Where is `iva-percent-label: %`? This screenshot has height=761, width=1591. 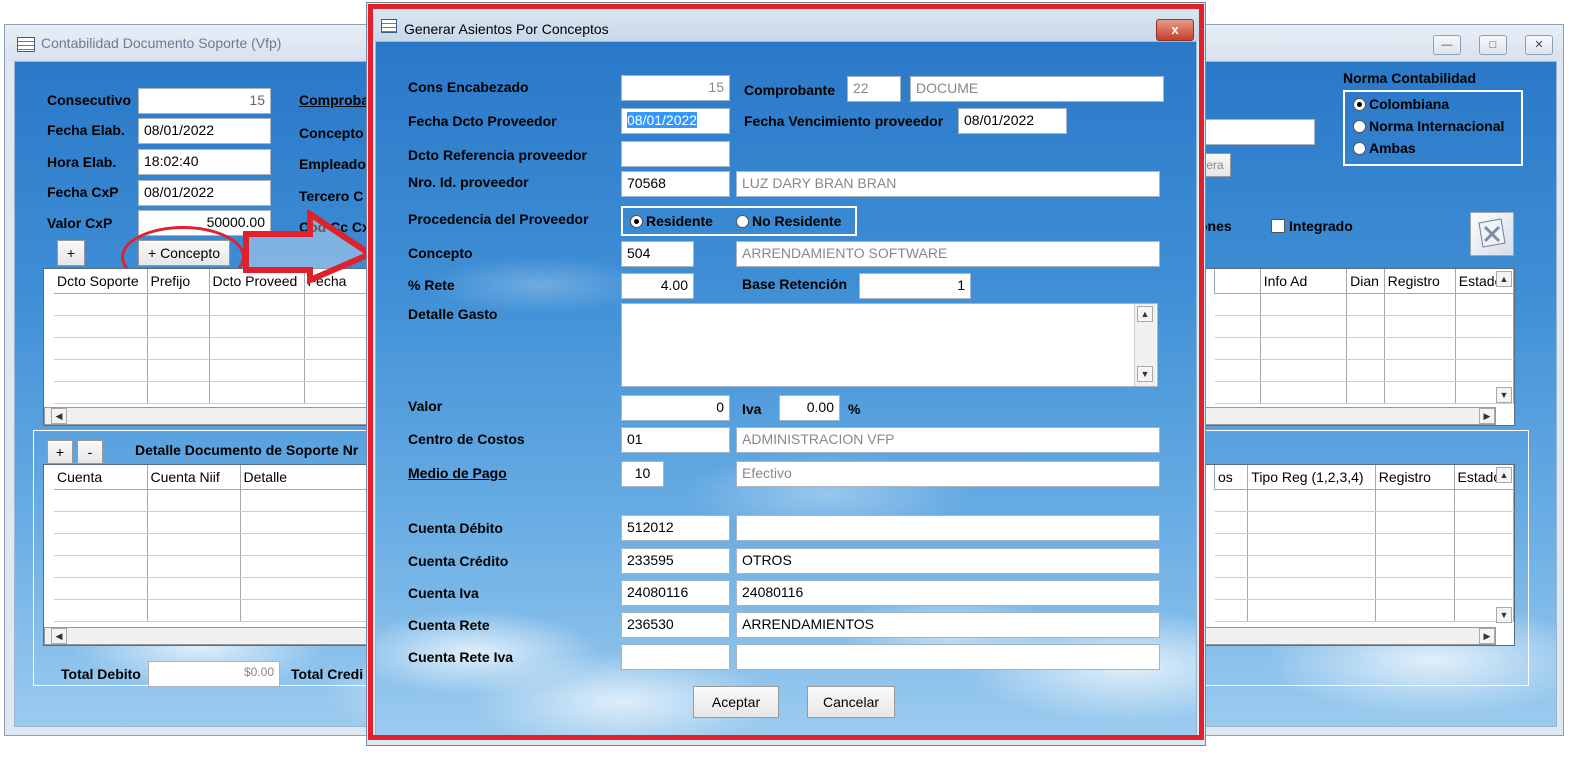 iva-percent-label: % is located at coordinates (854, 409).